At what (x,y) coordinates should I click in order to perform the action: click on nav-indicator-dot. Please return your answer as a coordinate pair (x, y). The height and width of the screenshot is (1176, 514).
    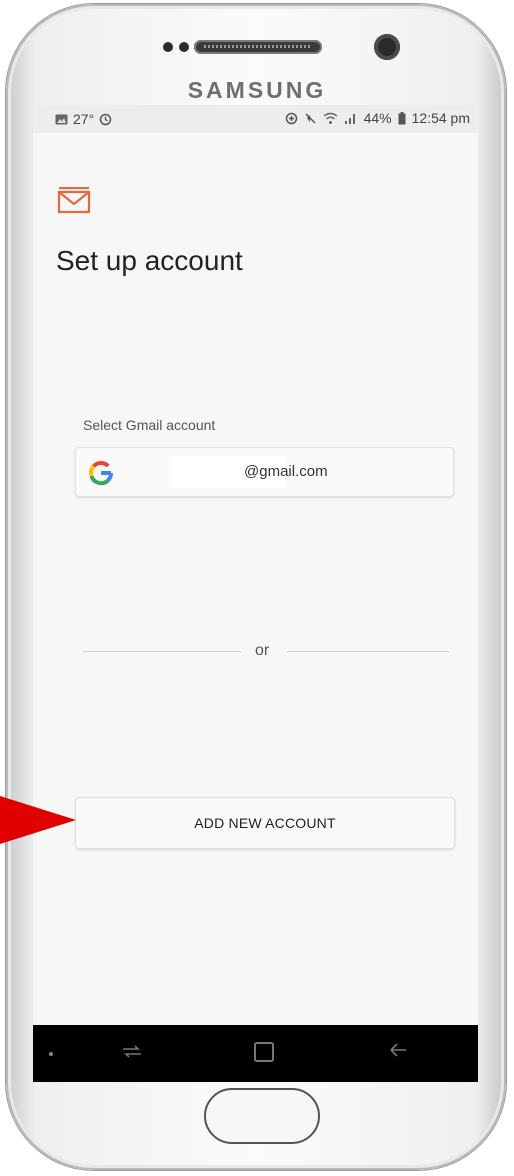
    Looking at the image, I should click on (51, 1054).